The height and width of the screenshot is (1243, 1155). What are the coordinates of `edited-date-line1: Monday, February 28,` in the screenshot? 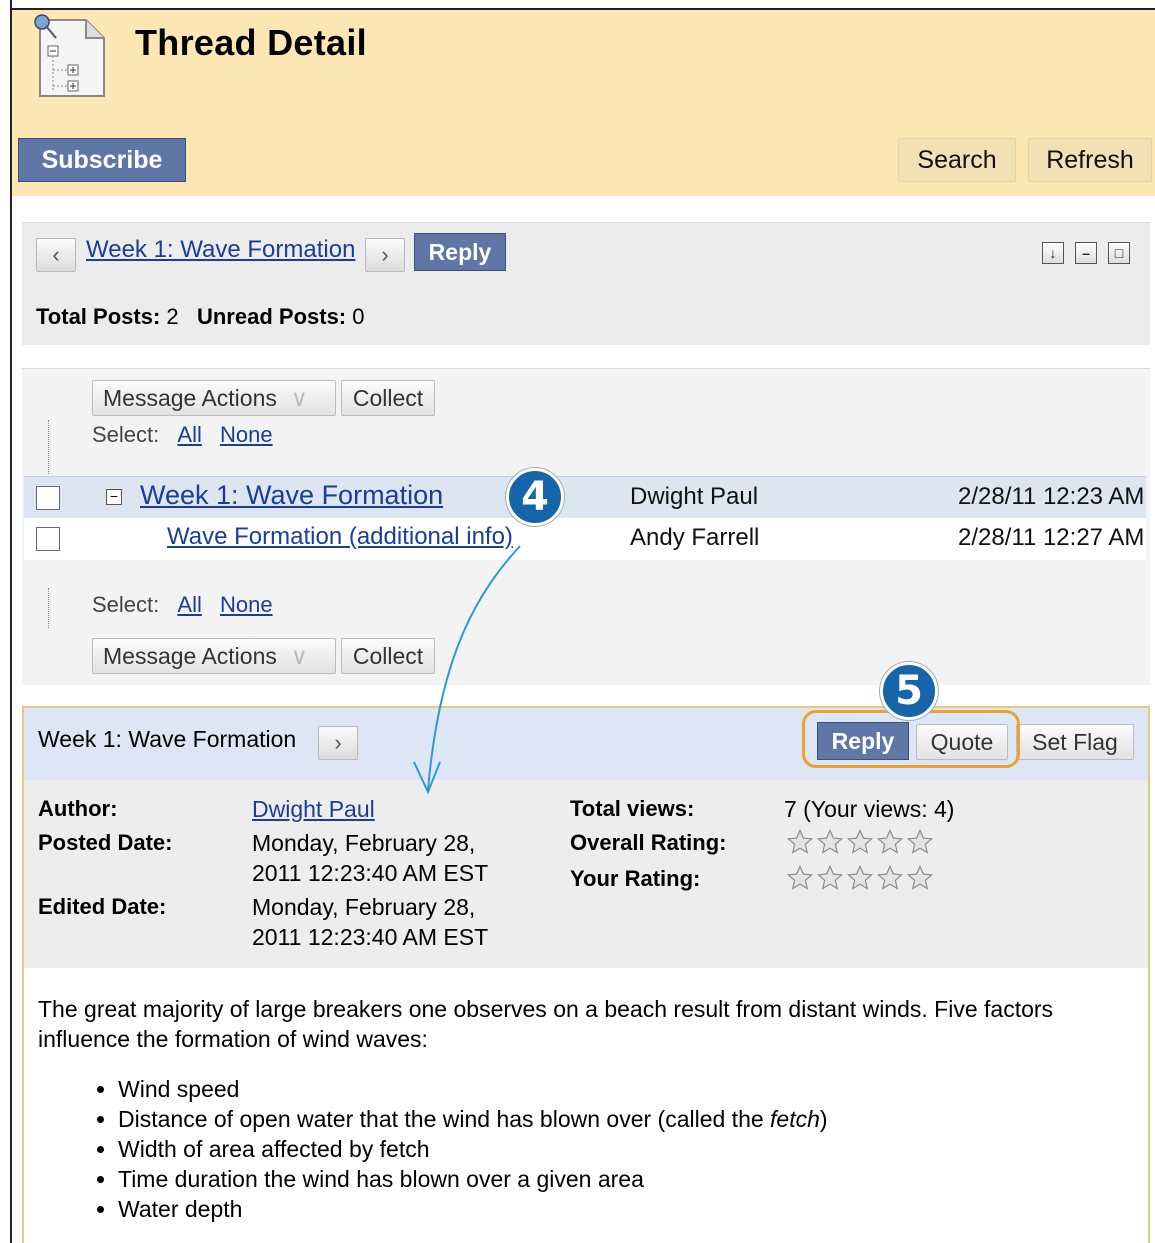 It's located at (364, 907).